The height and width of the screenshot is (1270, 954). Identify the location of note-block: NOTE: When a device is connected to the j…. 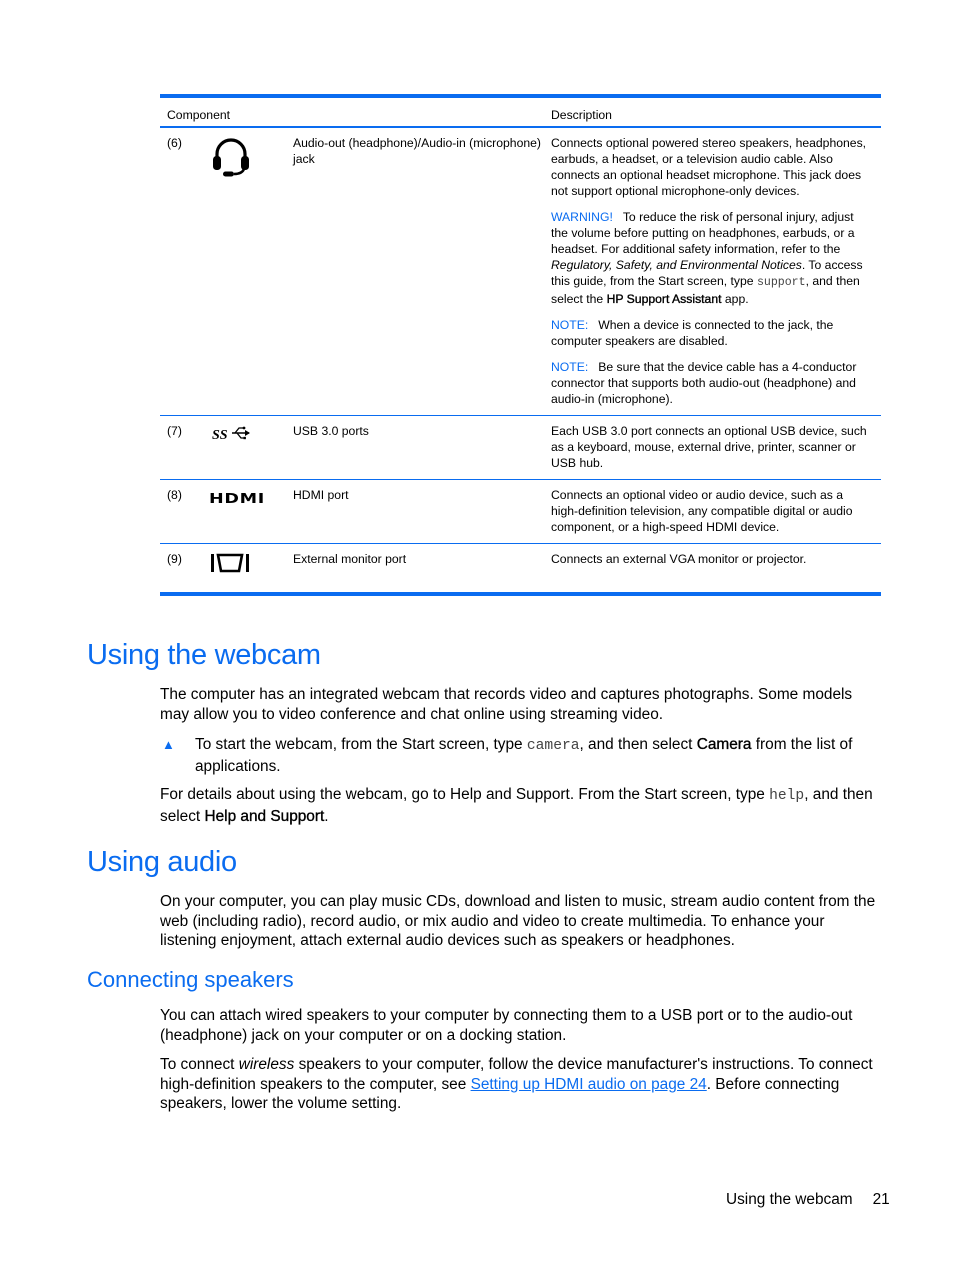
(711, 333).